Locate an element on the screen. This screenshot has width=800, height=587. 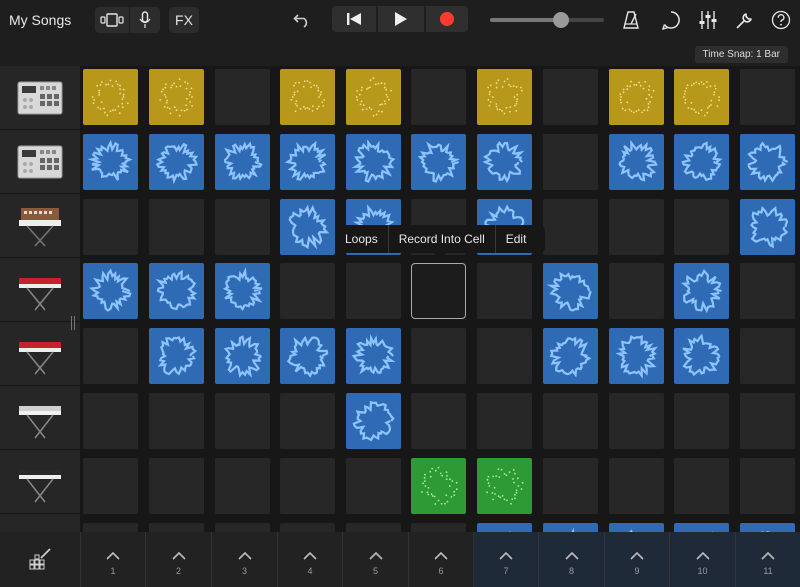
edit-menu-item: Edit is located at coordinates (516, 239).